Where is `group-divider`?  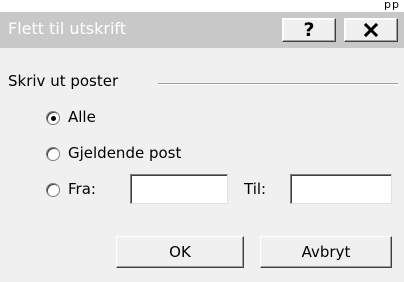 group-divider is located at coordinates (278, 84).